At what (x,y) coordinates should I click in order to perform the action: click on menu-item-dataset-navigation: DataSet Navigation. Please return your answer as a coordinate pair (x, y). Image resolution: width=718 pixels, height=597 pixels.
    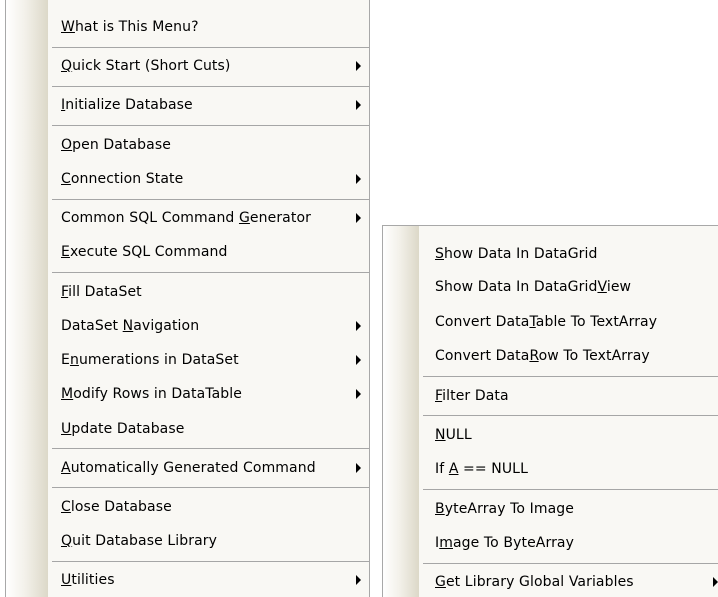
    Looking at the image, I should click on (187, 326).